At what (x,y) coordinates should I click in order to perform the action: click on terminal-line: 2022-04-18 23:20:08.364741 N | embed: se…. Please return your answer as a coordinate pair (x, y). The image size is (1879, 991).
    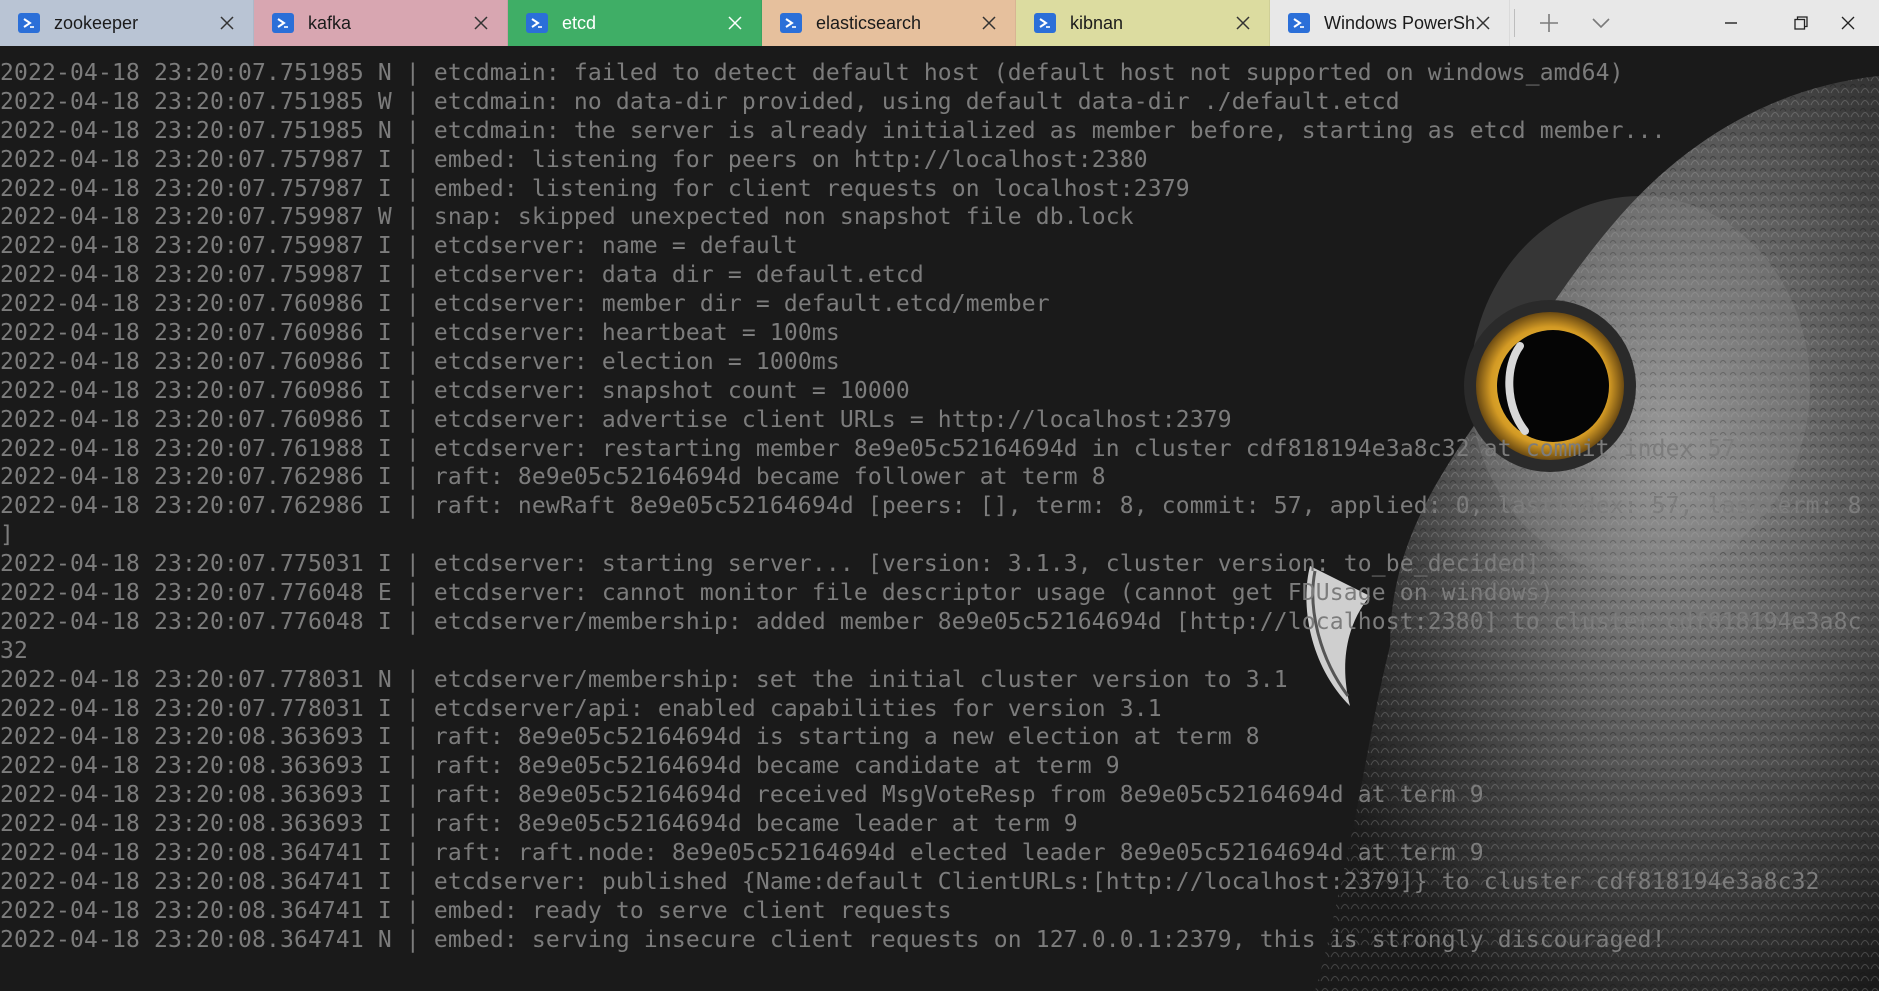
    Looking at the image, I should click on (833, 939).